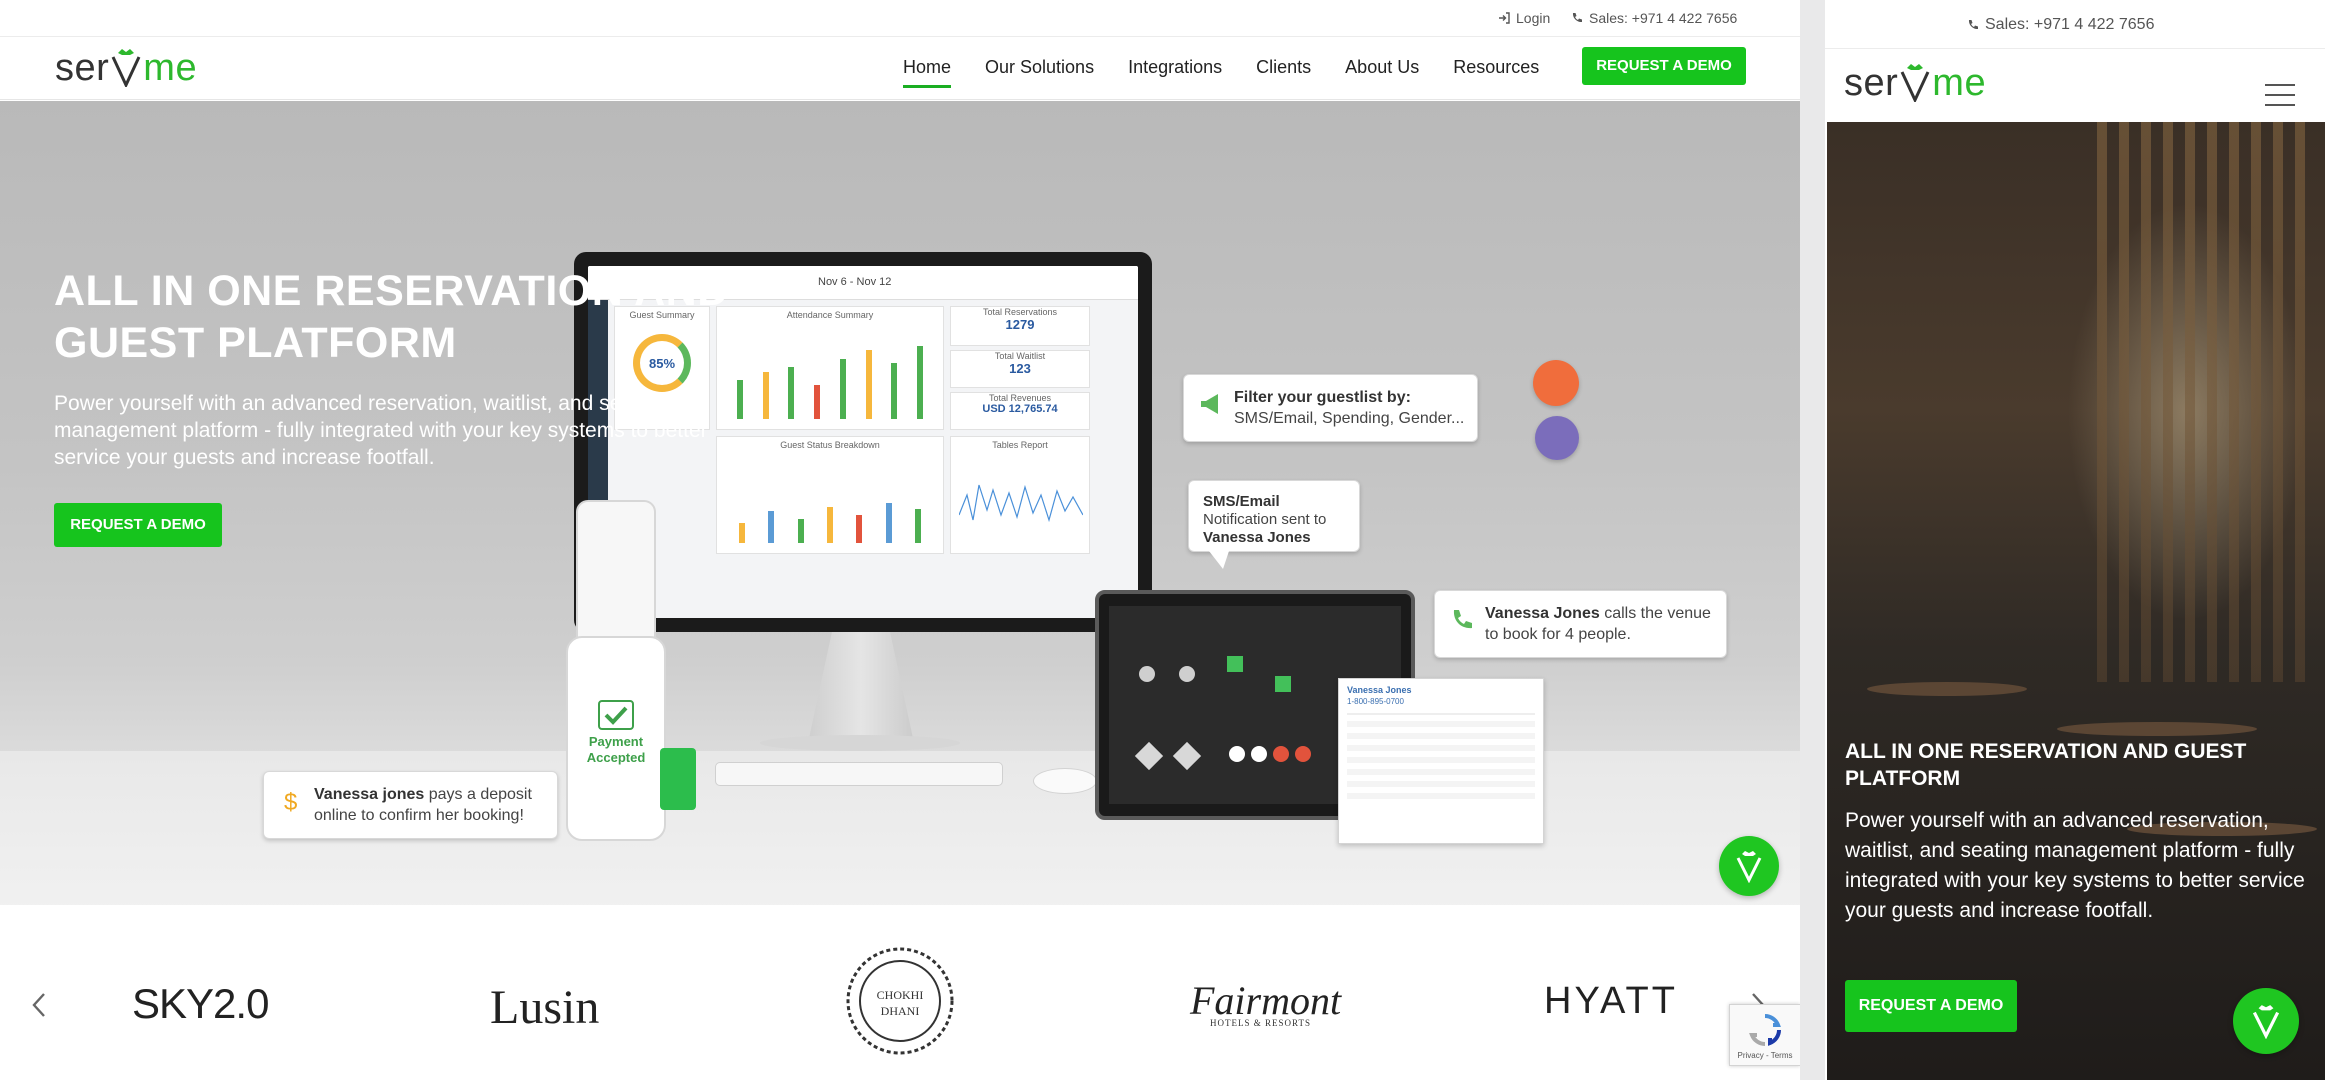 The width and height of the screenshot is (2325, 1080). I want to click on client-logo-chokhi-dhani: CHOKHI DHANI, so click(900, 1001).